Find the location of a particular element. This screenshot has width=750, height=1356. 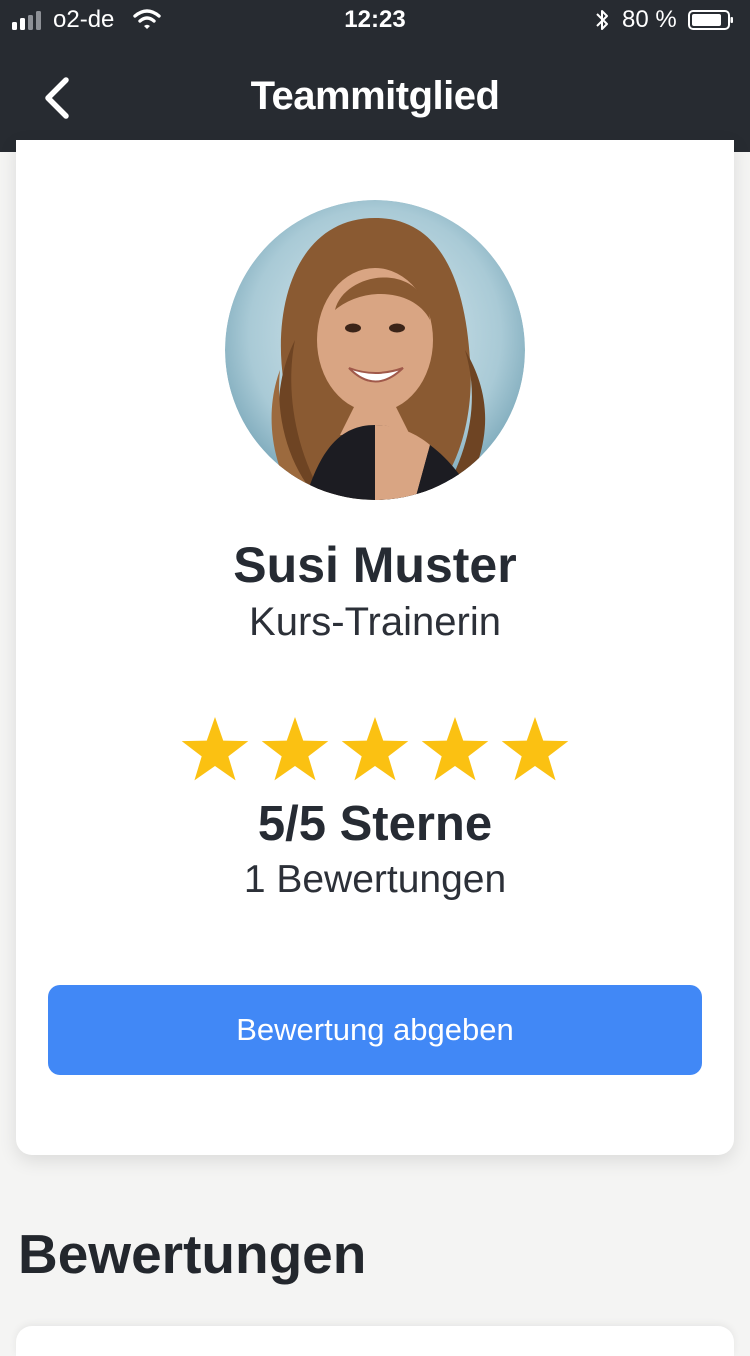

app-header: o2-de 12:23 80 % Teammitglied is located at coordinates (375, 76).